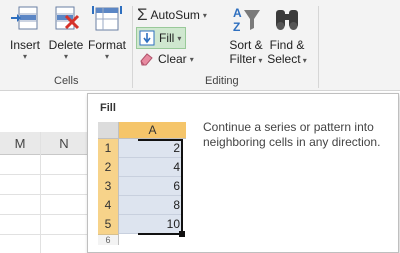 This screenshot has width=400, height=253. What do you see at coordinates (172, 59) in the screenshot?
I see `clear-label: Clear` at bounding box center [172, 59].